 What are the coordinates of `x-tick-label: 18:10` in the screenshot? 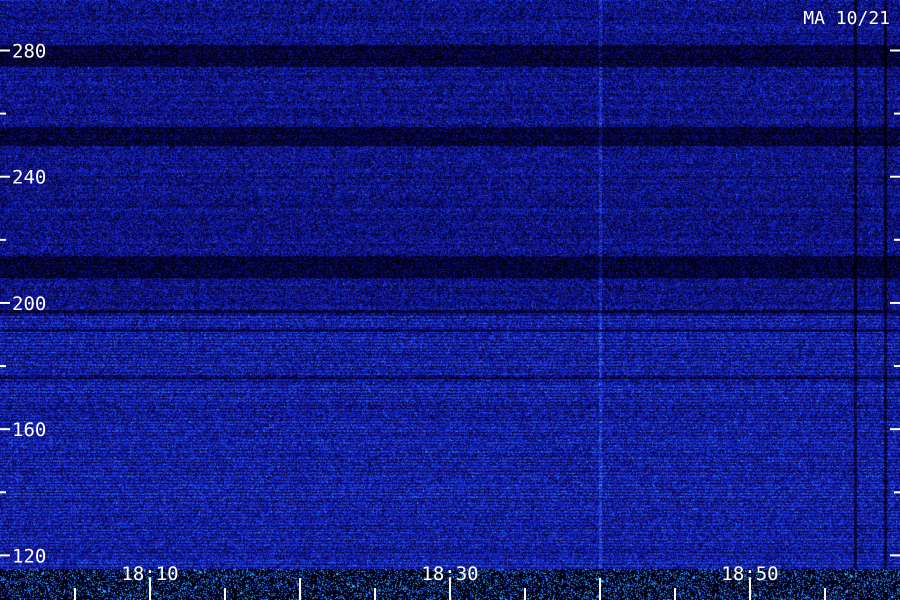 It's located at (149, 574).